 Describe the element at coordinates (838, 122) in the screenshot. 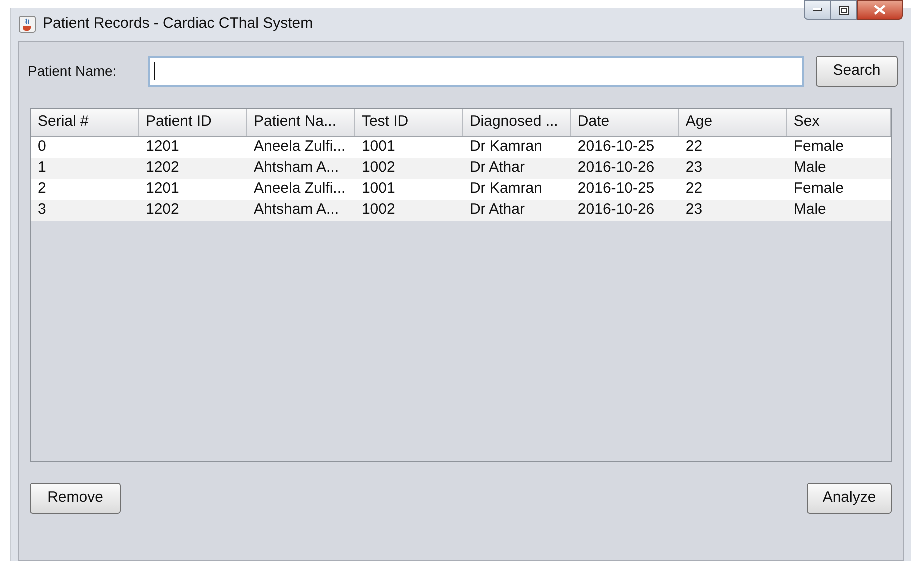

I see `column-header: Sex` at that location.